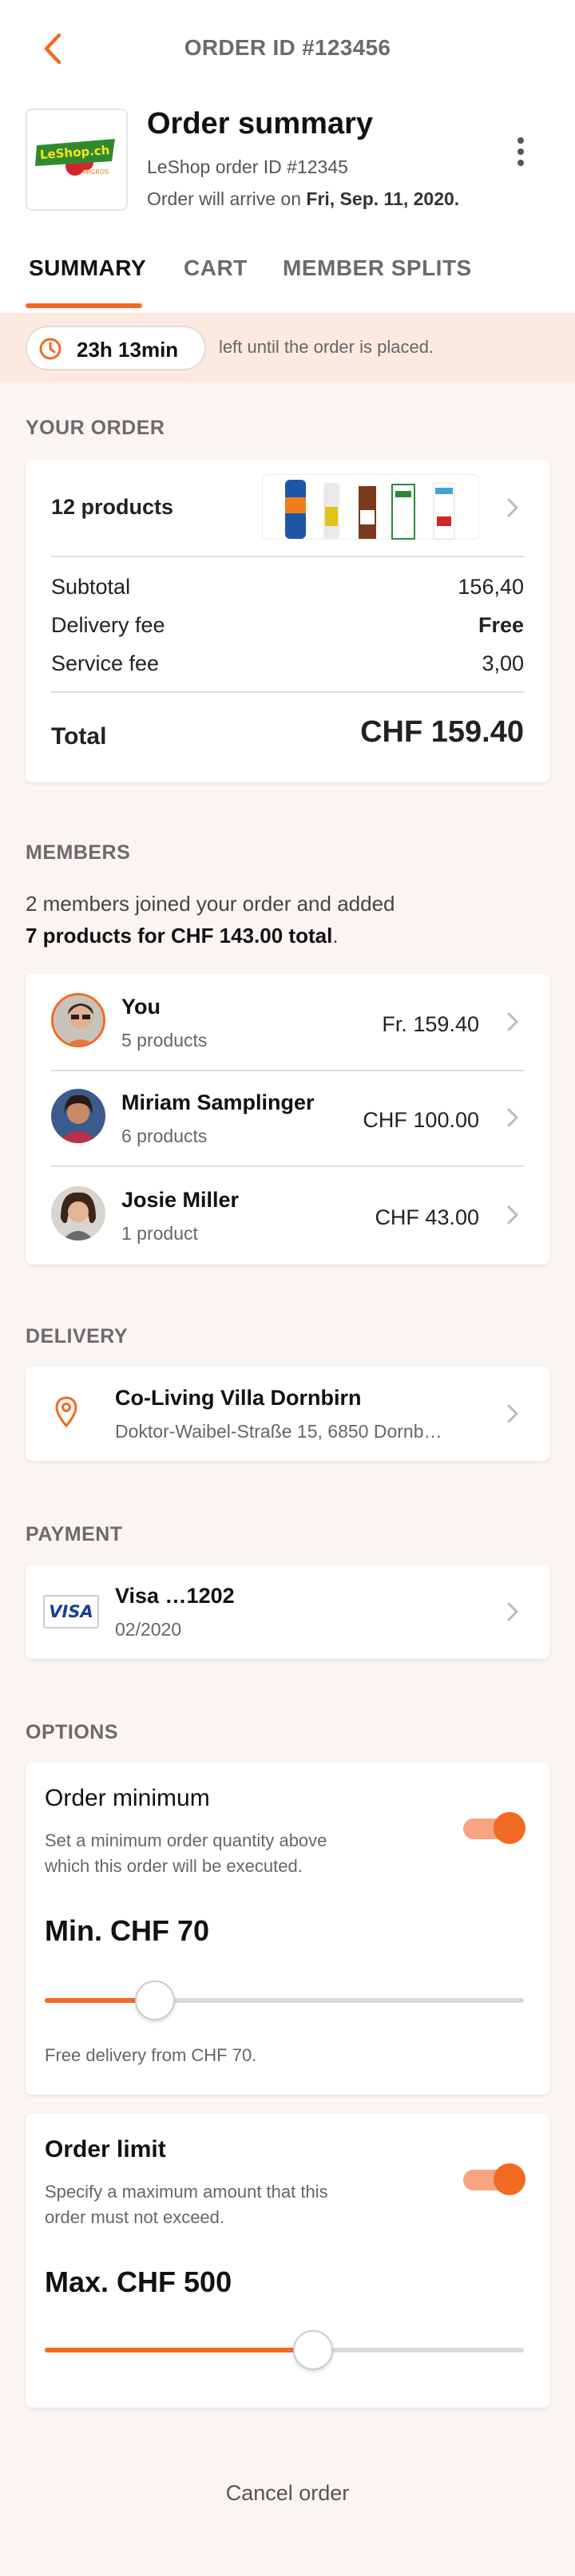 This screenshot has height=2576, width=575. Describe the element at coordinates (141, 1007) in the screenshot. I see `member-name: You` at that location.